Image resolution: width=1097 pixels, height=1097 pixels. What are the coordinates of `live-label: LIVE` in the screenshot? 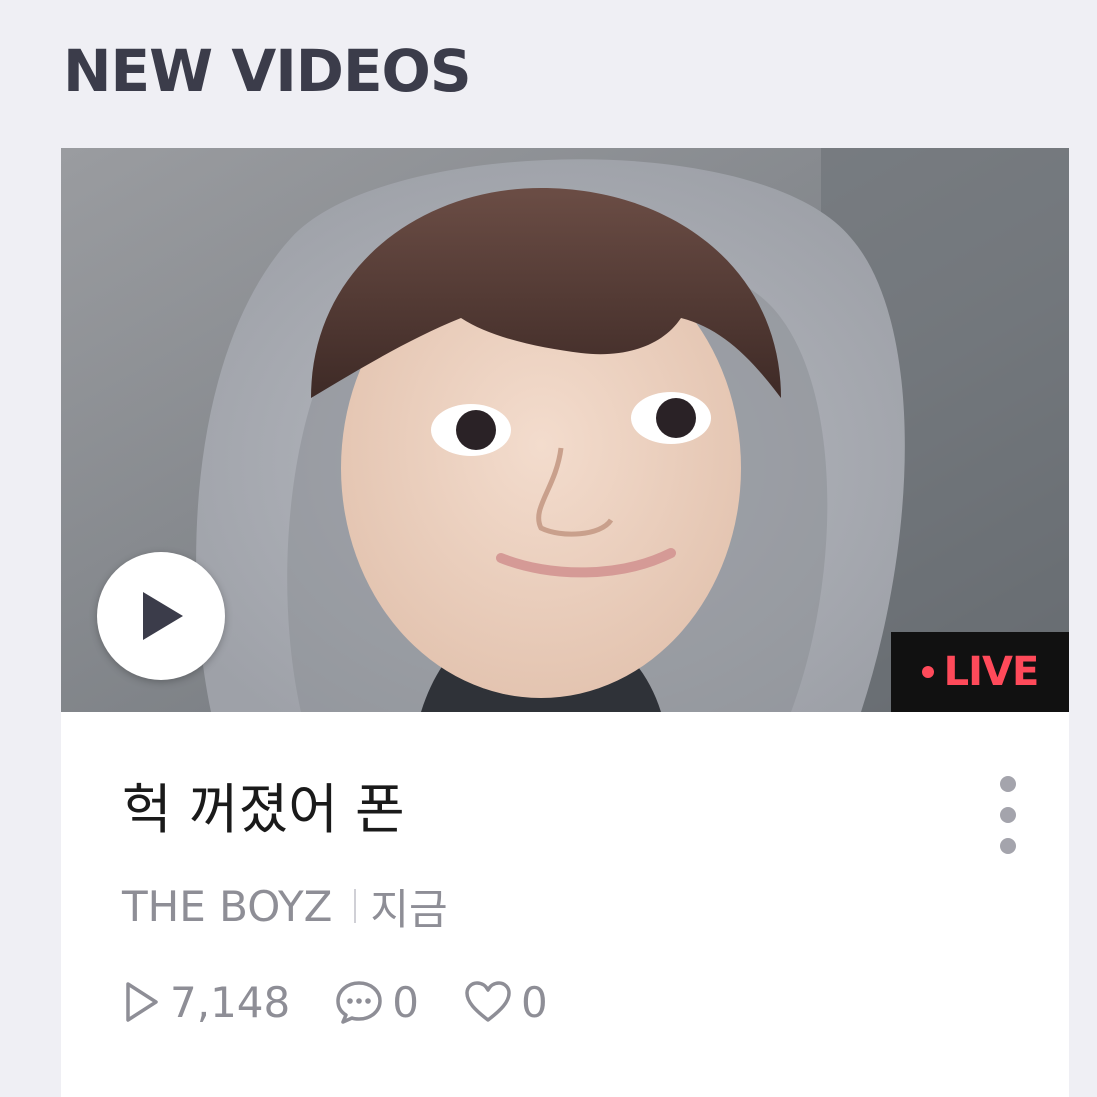 It's located at (991, 672).